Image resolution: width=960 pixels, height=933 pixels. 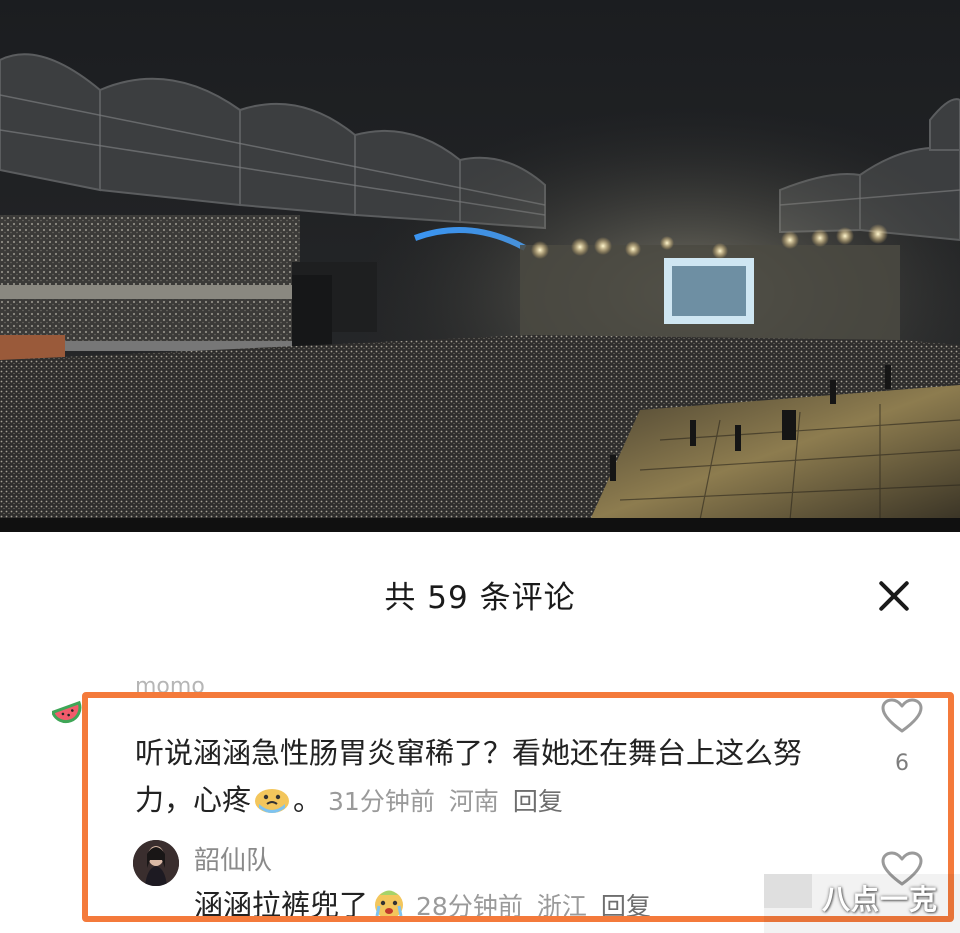 What do you see at coordinates (626, 906) in the screenshot?
I see `reply-reply-button: 回复` at bounding box center [626, 906].